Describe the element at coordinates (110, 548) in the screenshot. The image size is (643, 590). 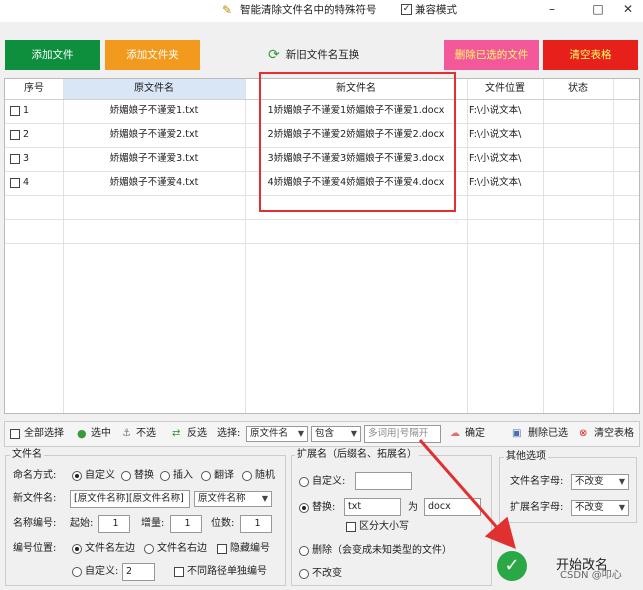
I see `pos-left-label: 文件名左边` at that location.